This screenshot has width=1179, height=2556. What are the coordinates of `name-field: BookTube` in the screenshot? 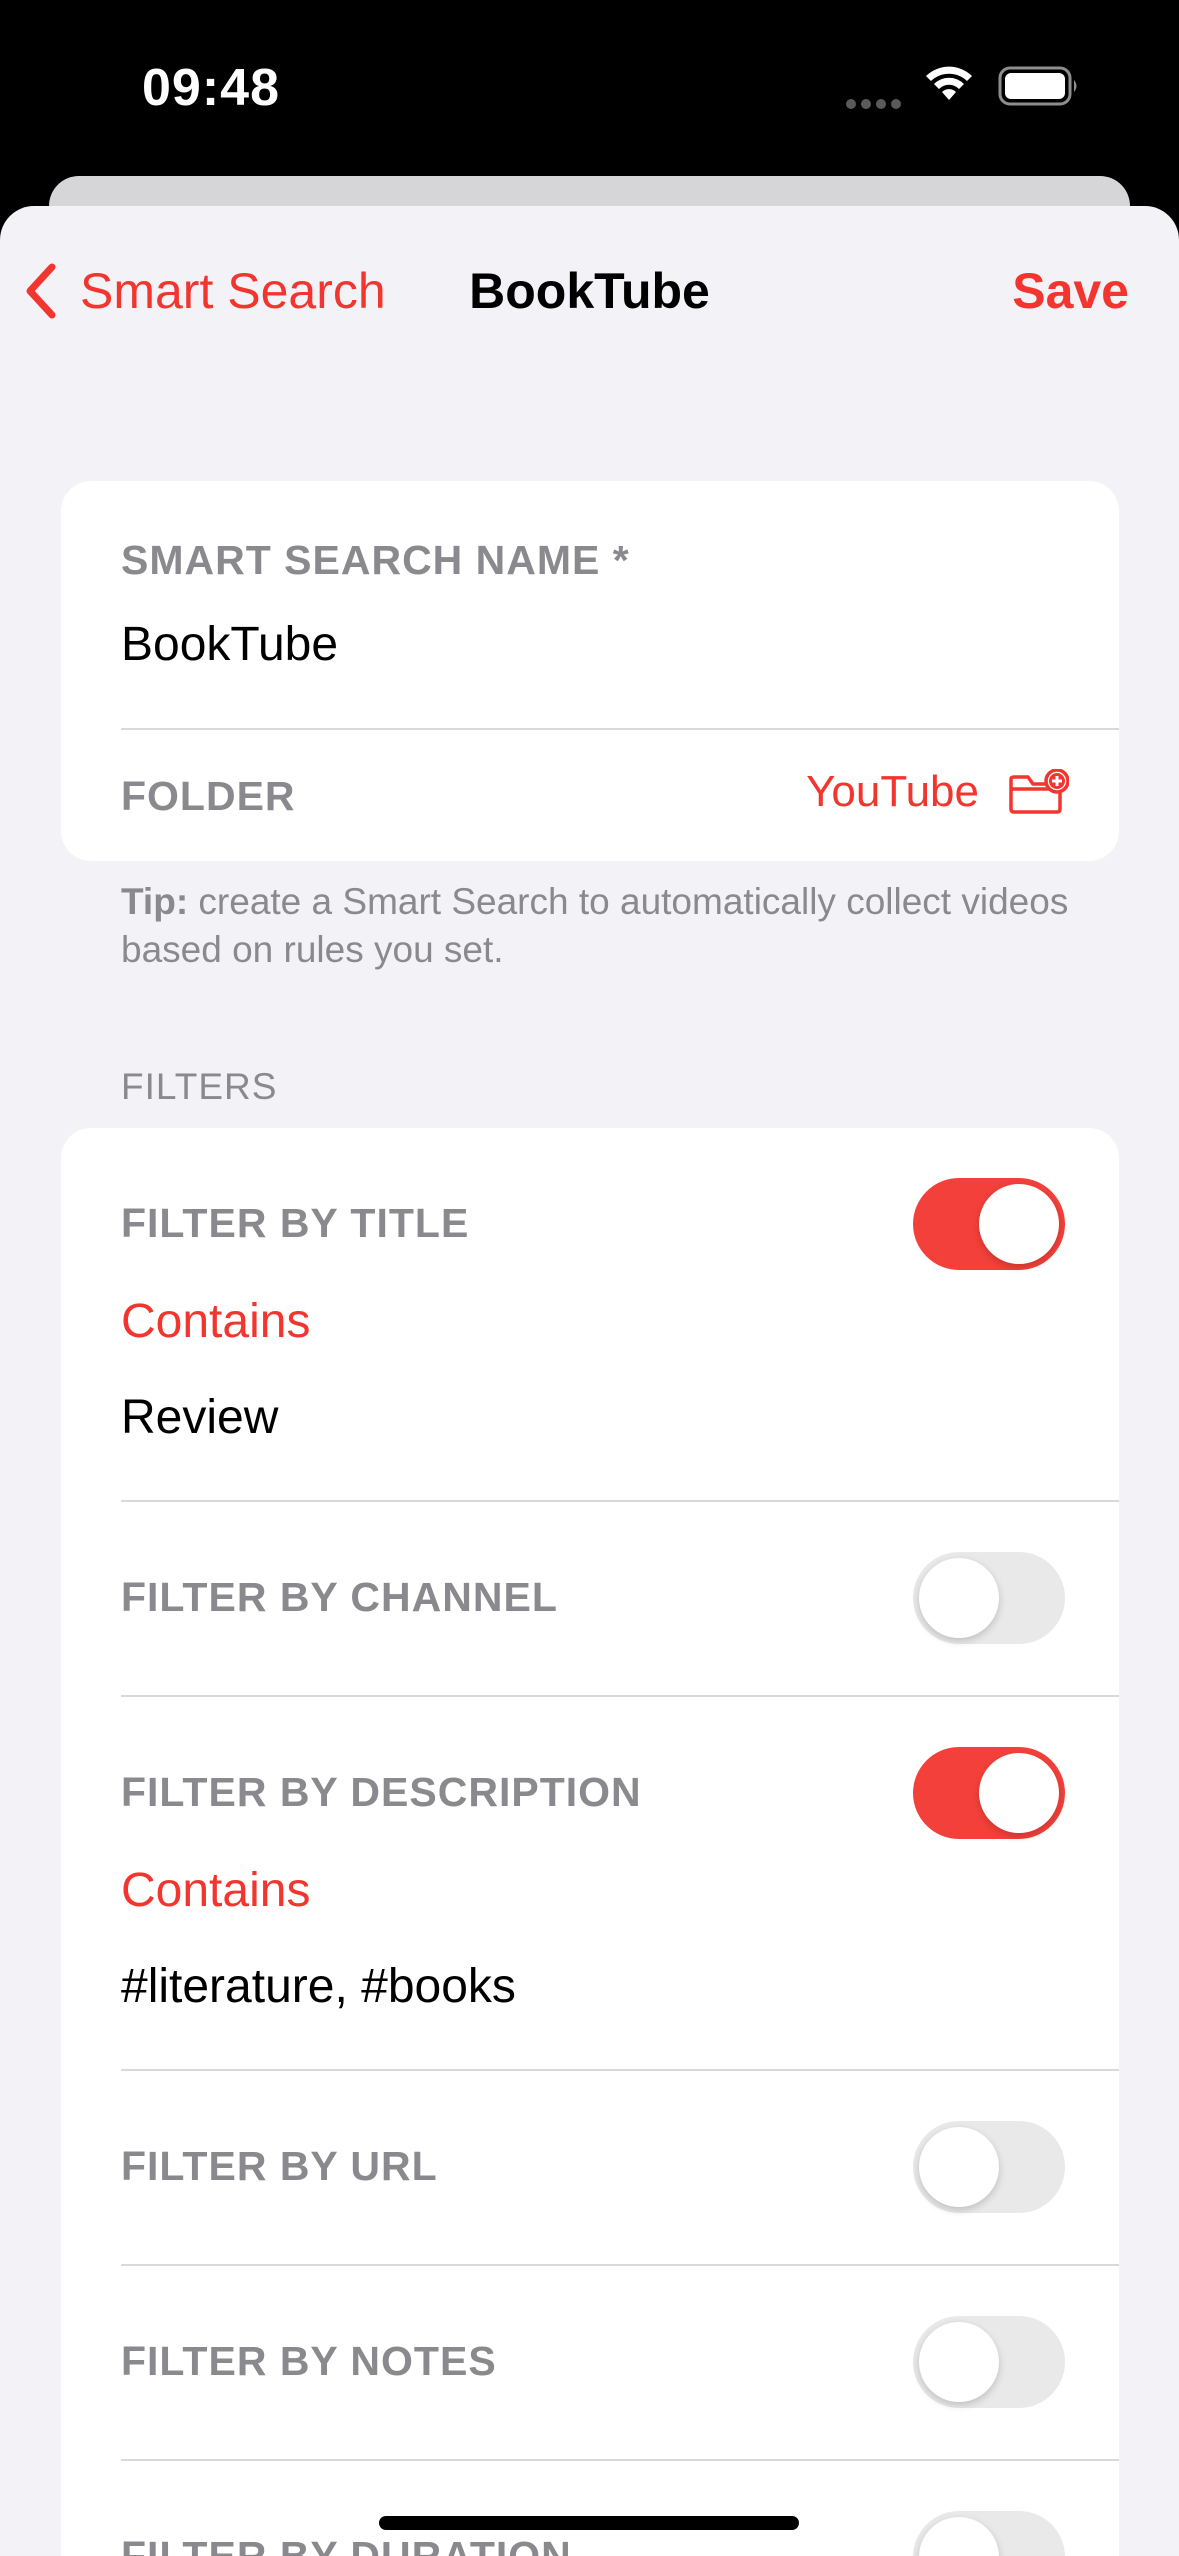 It's located at (229, 644).